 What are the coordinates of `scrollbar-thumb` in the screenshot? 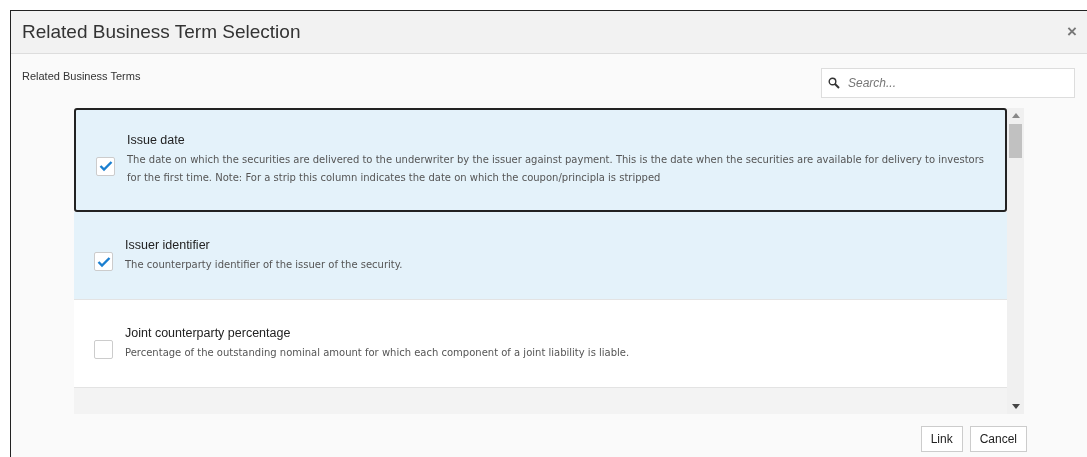 It's located at (1015, 141).